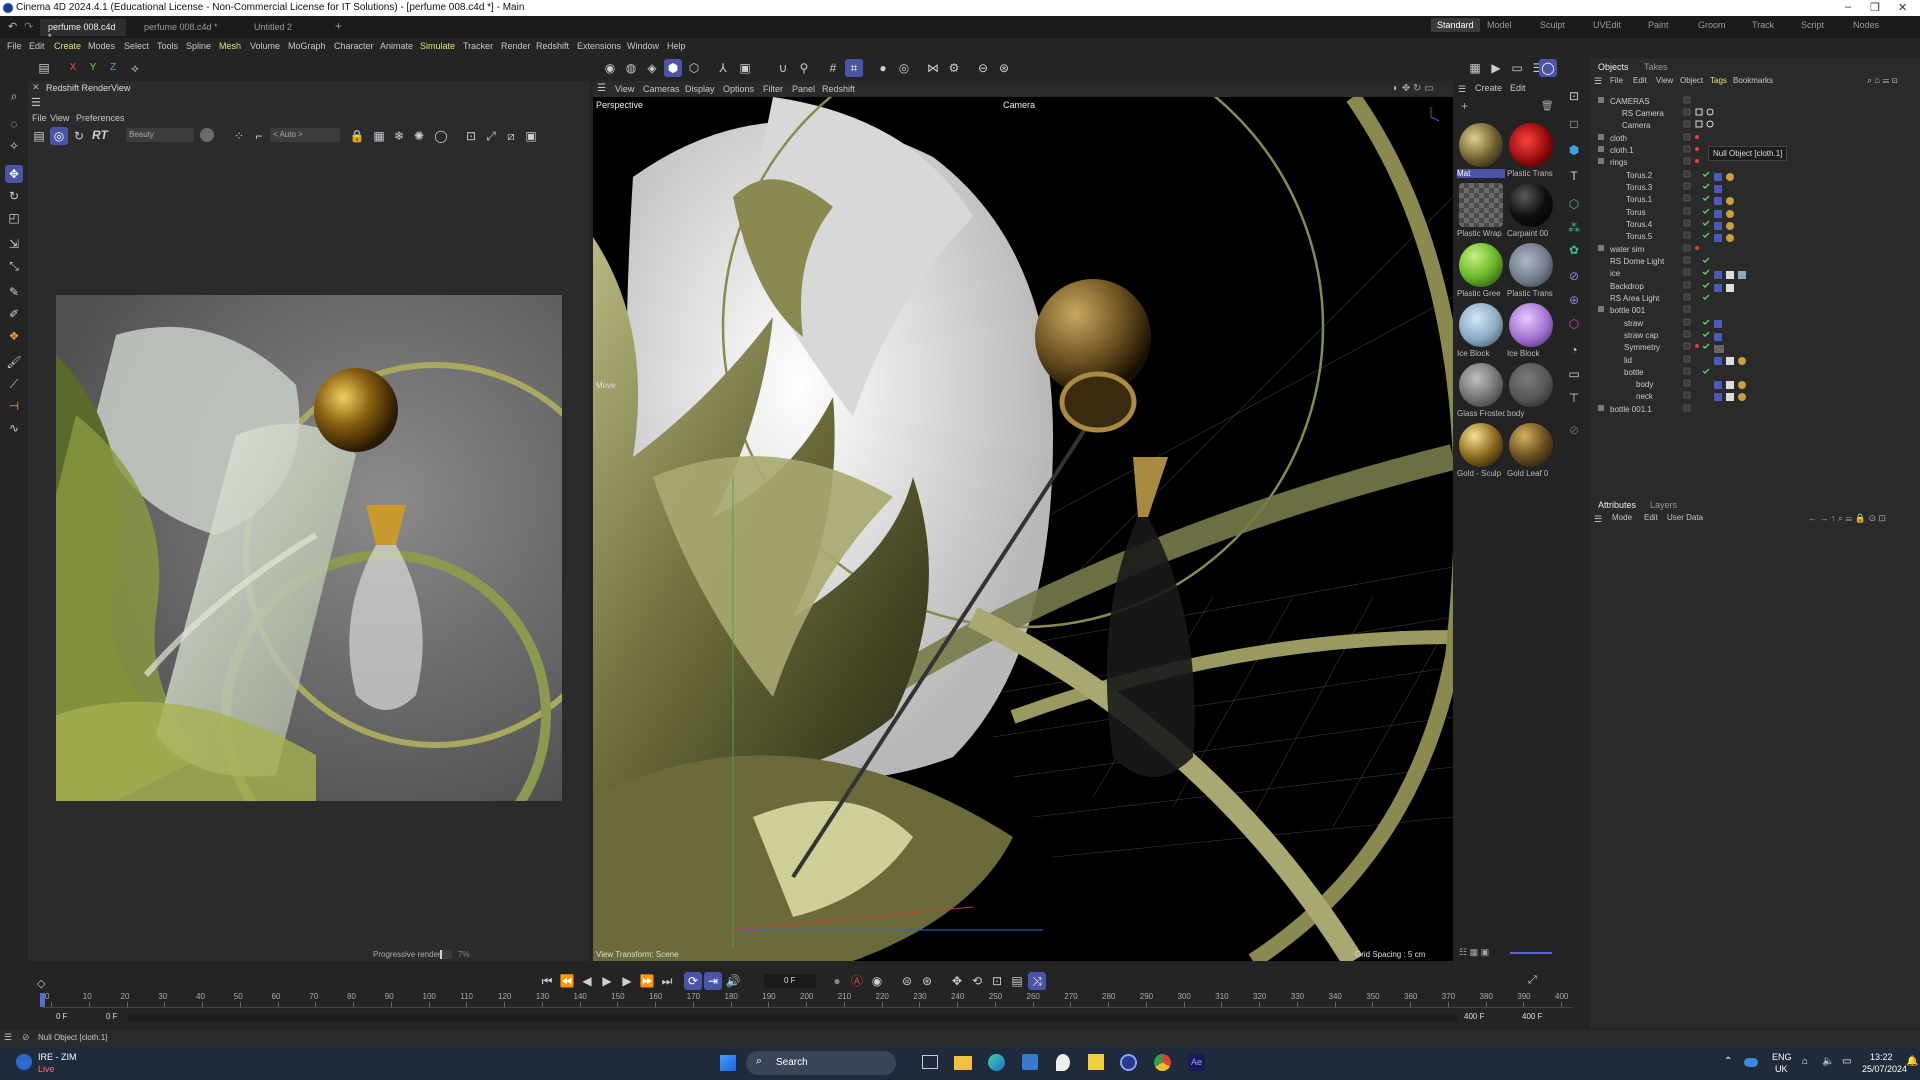  I want to click on search-icon: ⌕, so click(14, 96).